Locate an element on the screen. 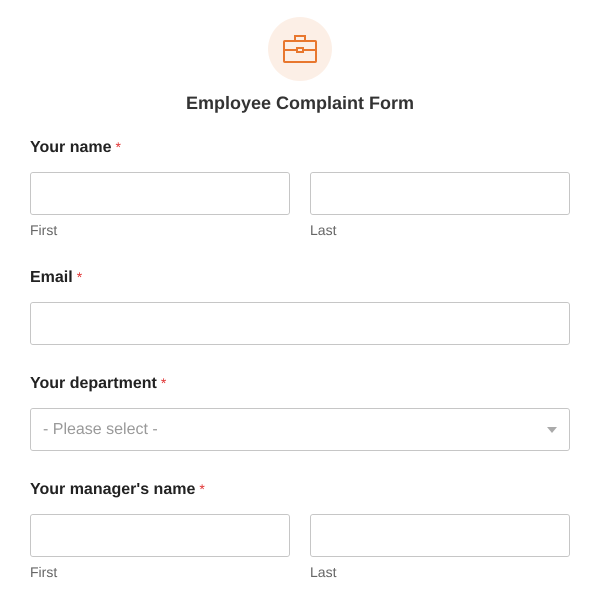  department-dropdown: - Please select - is located at coordinates (300, 429).